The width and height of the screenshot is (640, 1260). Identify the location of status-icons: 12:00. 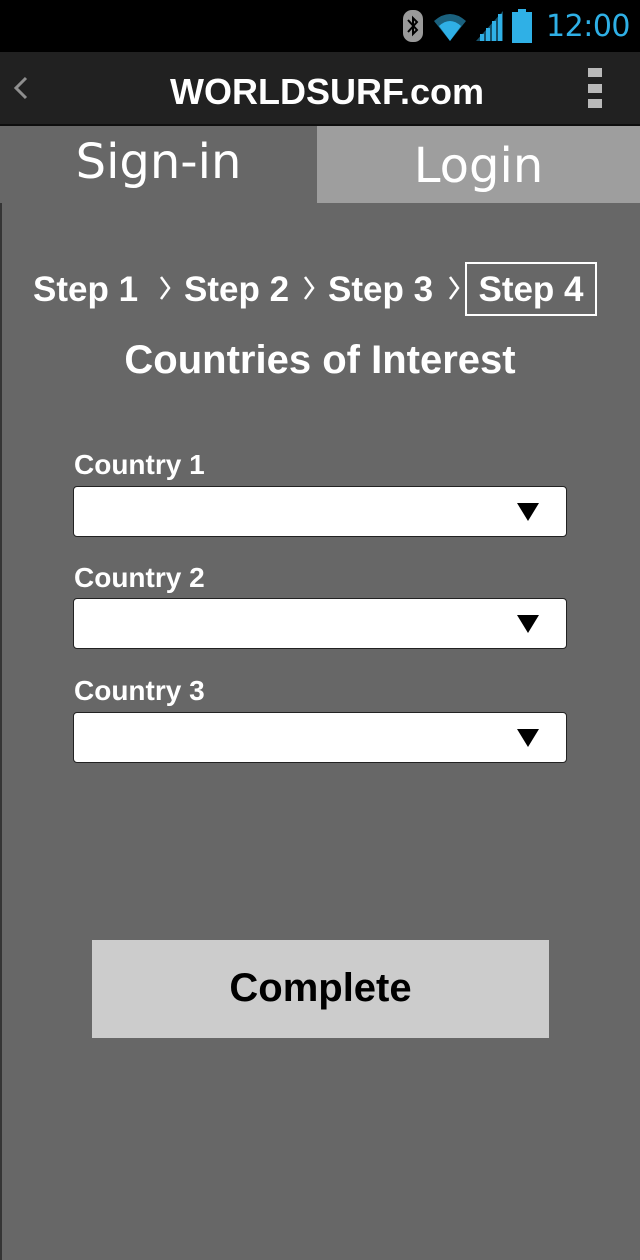
(516, 26).